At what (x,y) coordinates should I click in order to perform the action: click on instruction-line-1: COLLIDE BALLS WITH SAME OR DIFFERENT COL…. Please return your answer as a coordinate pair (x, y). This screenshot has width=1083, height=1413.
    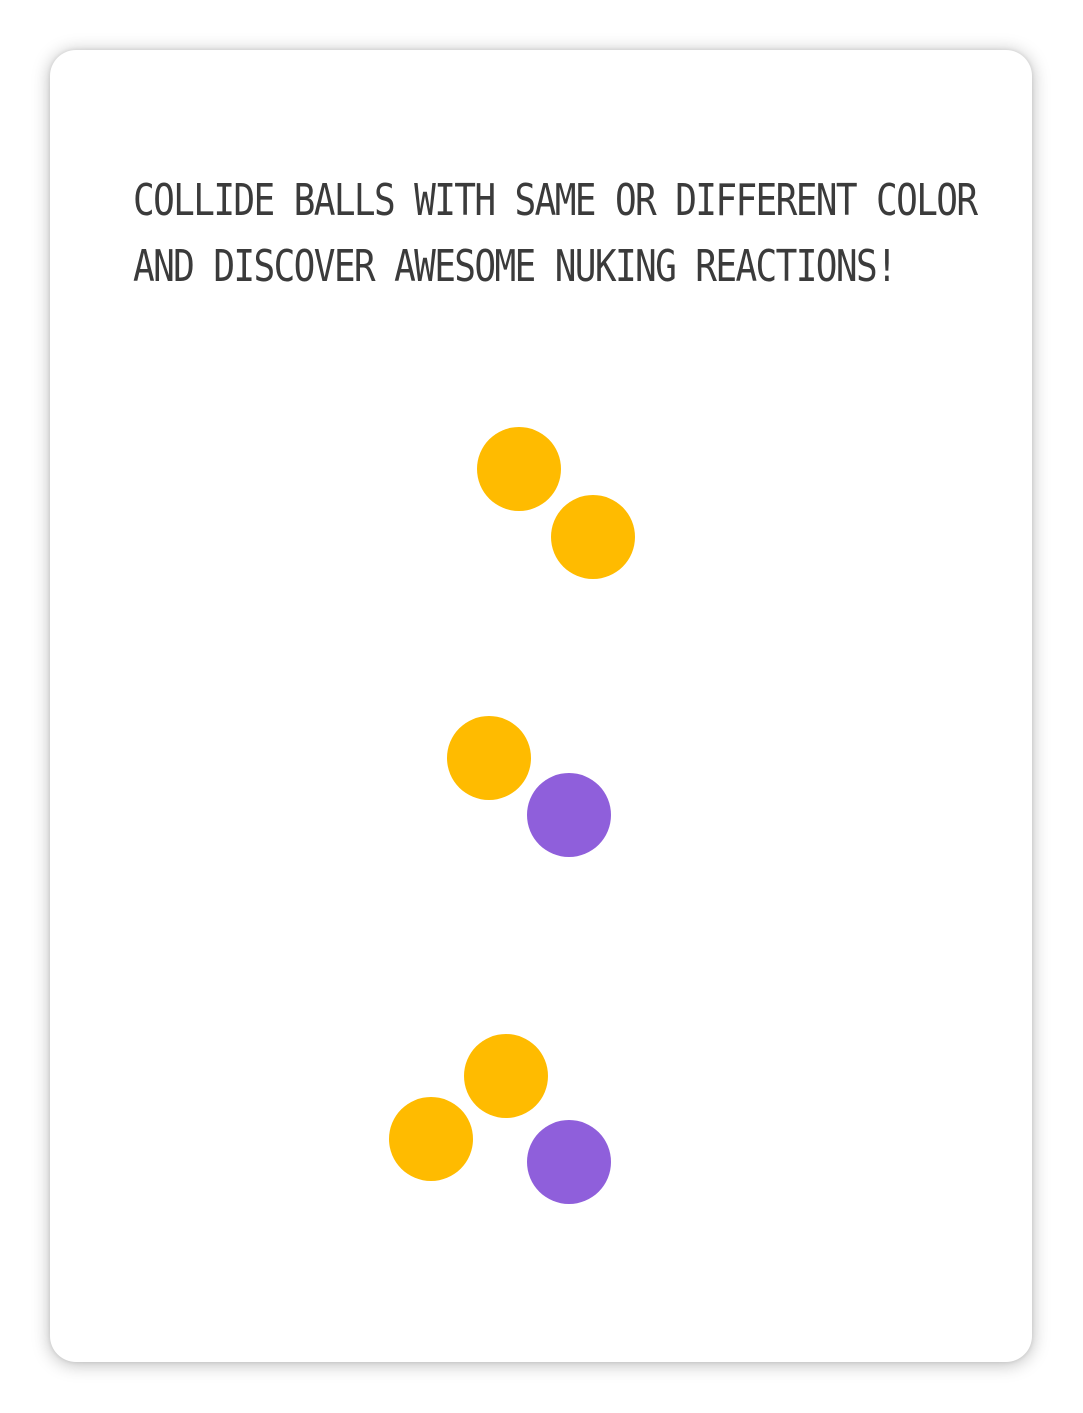
    Looking at the image, I should click on (555, 200).